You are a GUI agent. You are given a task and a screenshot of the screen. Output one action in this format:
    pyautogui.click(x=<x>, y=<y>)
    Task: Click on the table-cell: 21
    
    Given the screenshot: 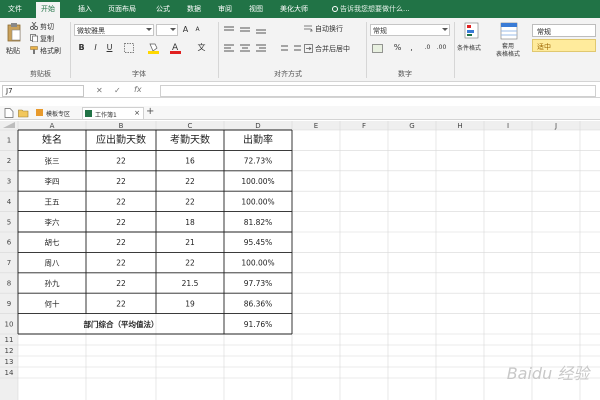 What is the action you would take?
    pyautogui.click(x=190, y=242)
    